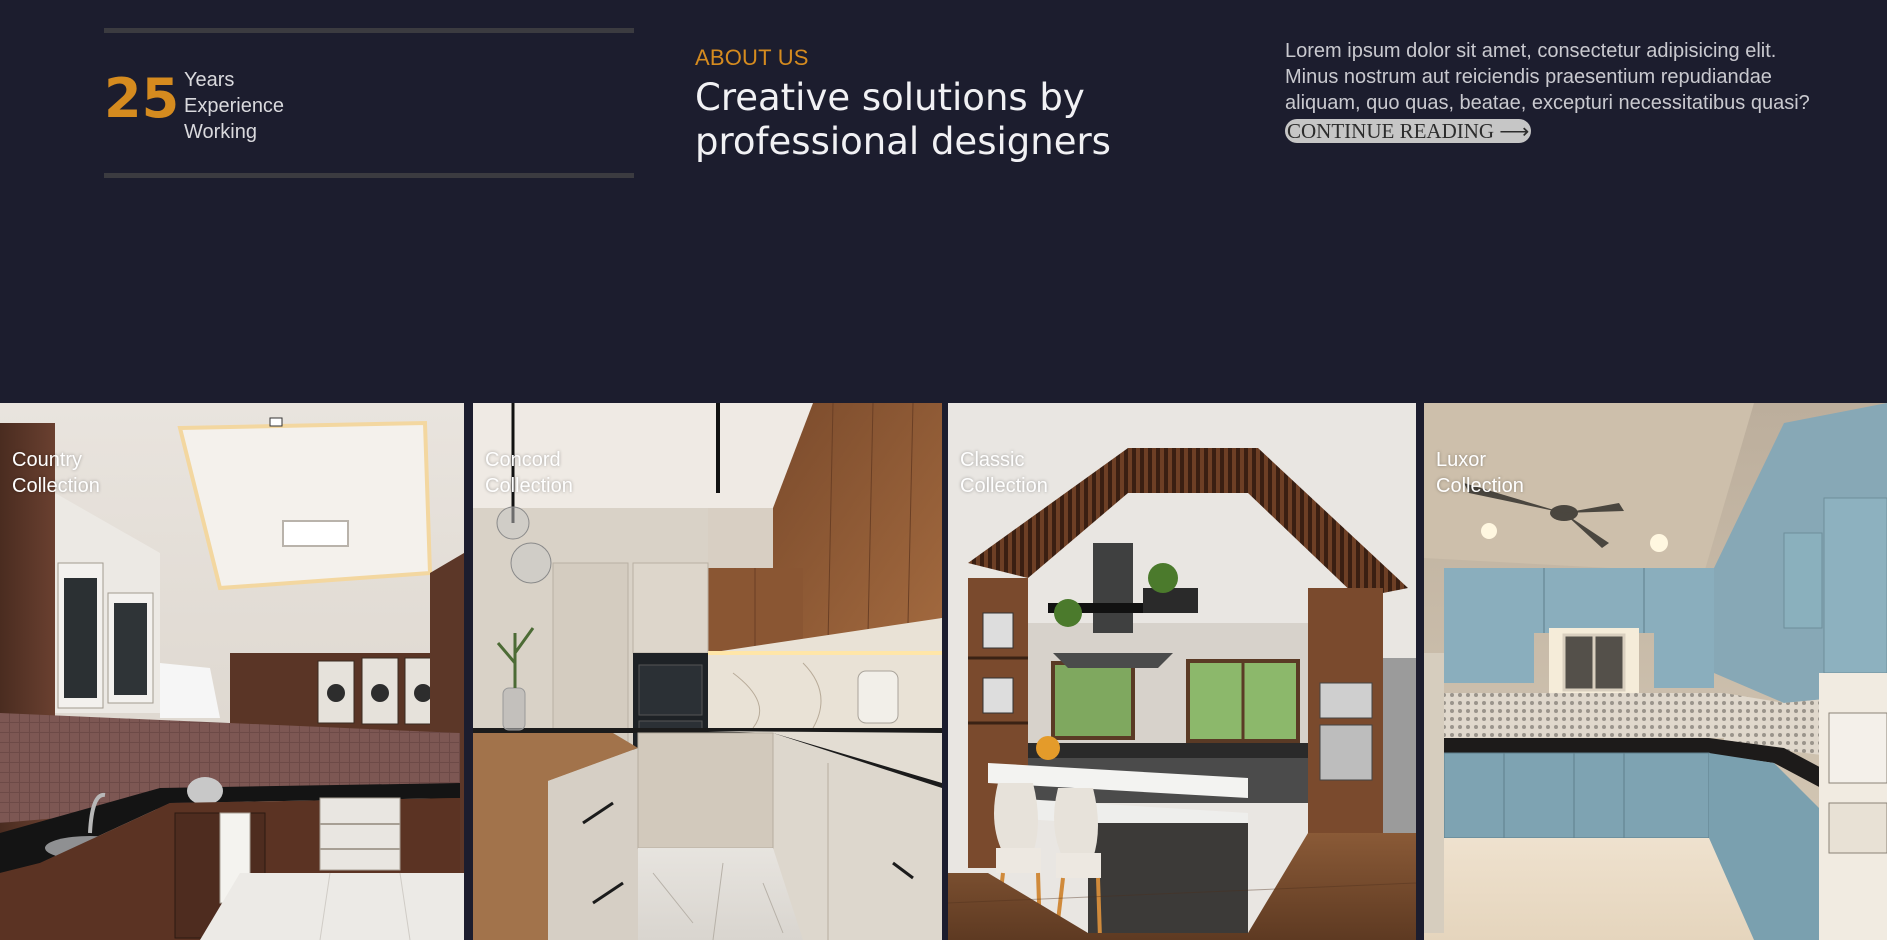 This screenshot has width=1887, height=940. I want to click on collection-title: Concord Collection, so click(560, 473).